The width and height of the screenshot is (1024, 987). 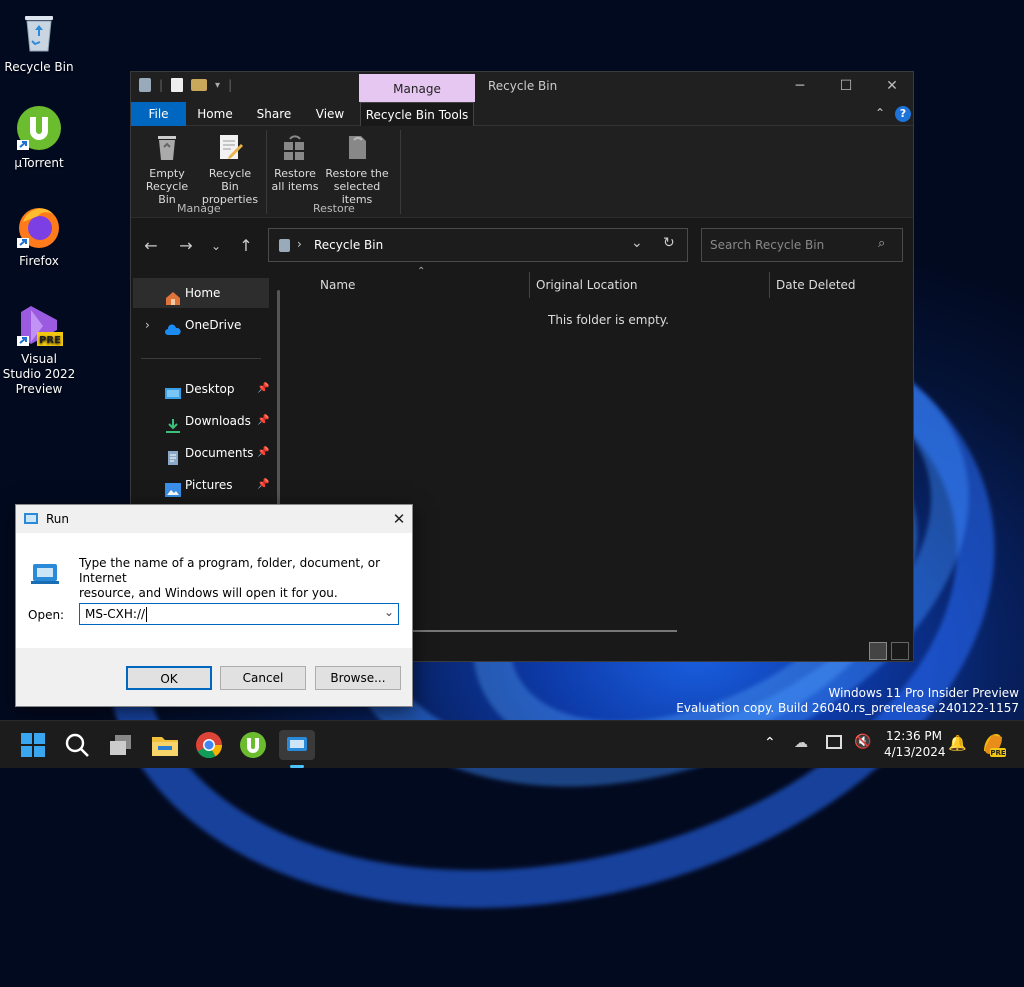 What do you see at coordinates (587, 285) in the screenshot?
I see `column-header-original-location: Original Location` at bounding box center [587, 285].